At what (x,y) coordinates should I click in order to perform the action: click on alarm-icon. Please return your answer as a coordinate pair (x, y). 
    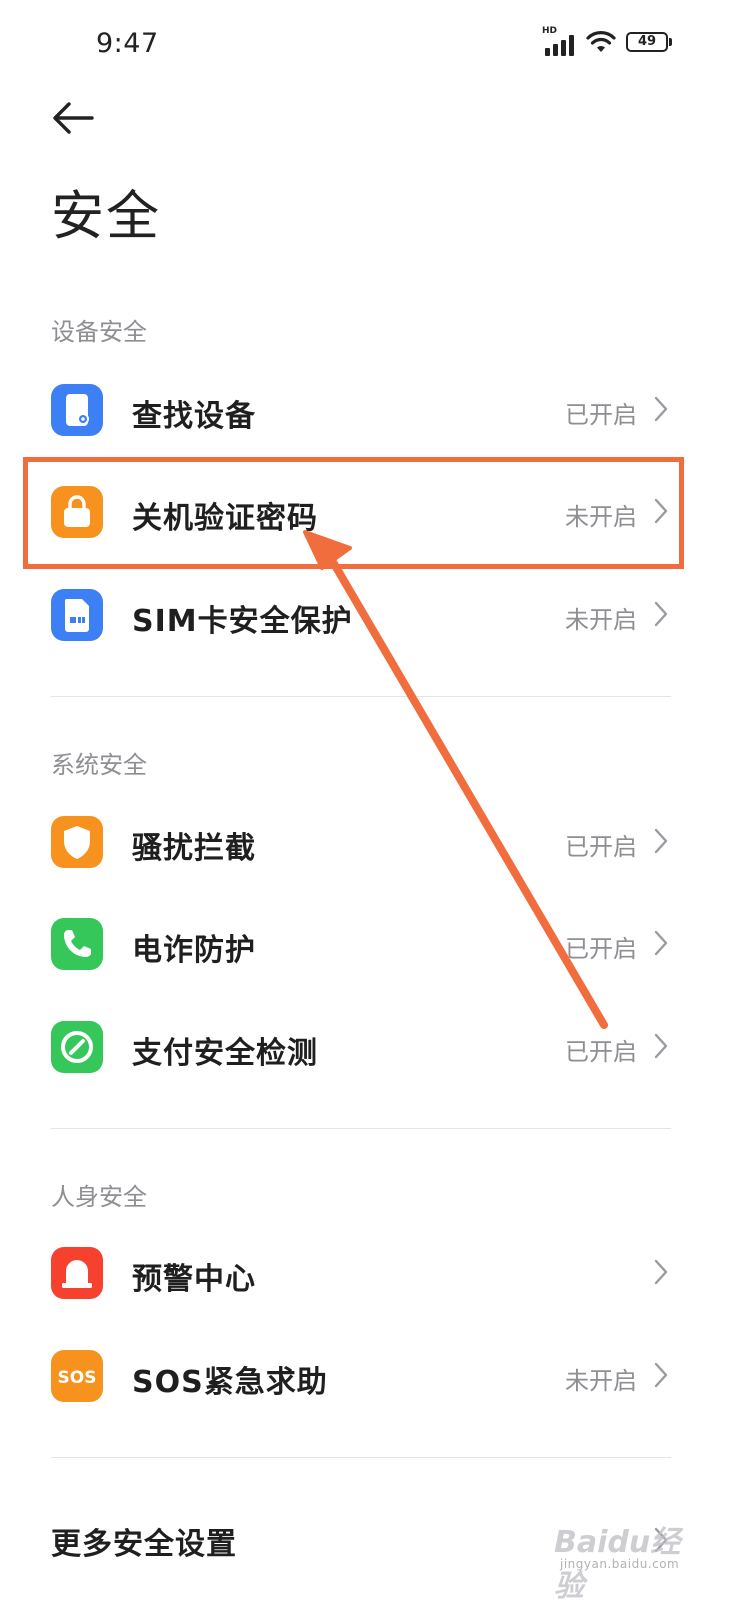
    Looking at the image, I should click on (77, 1273).